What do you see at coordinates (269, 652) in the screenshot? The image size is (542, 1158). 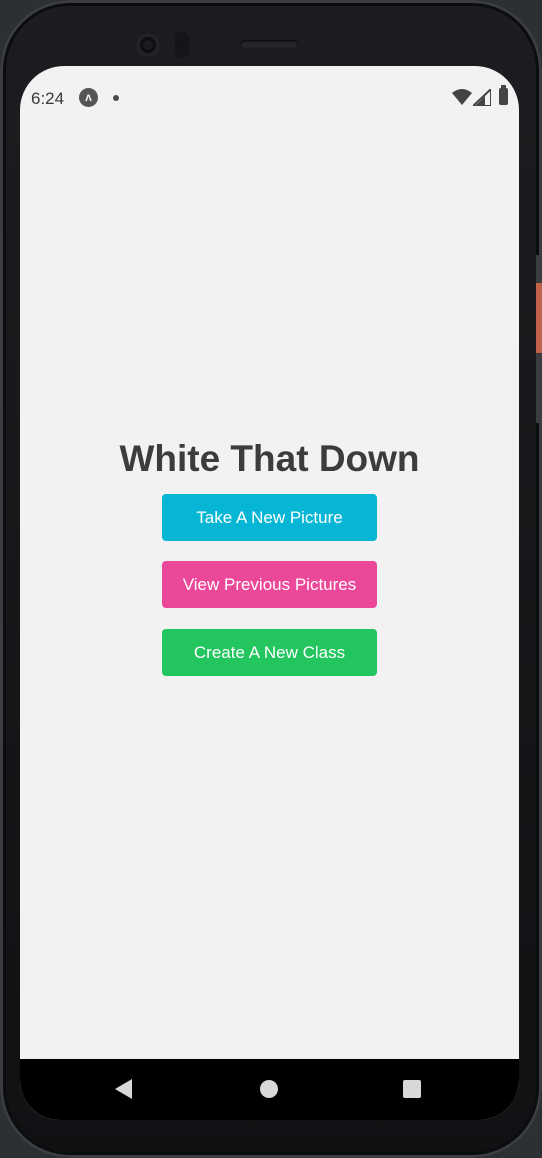 I see `create-new-class-button: Create A New Class` at bounding box center [269, 652].